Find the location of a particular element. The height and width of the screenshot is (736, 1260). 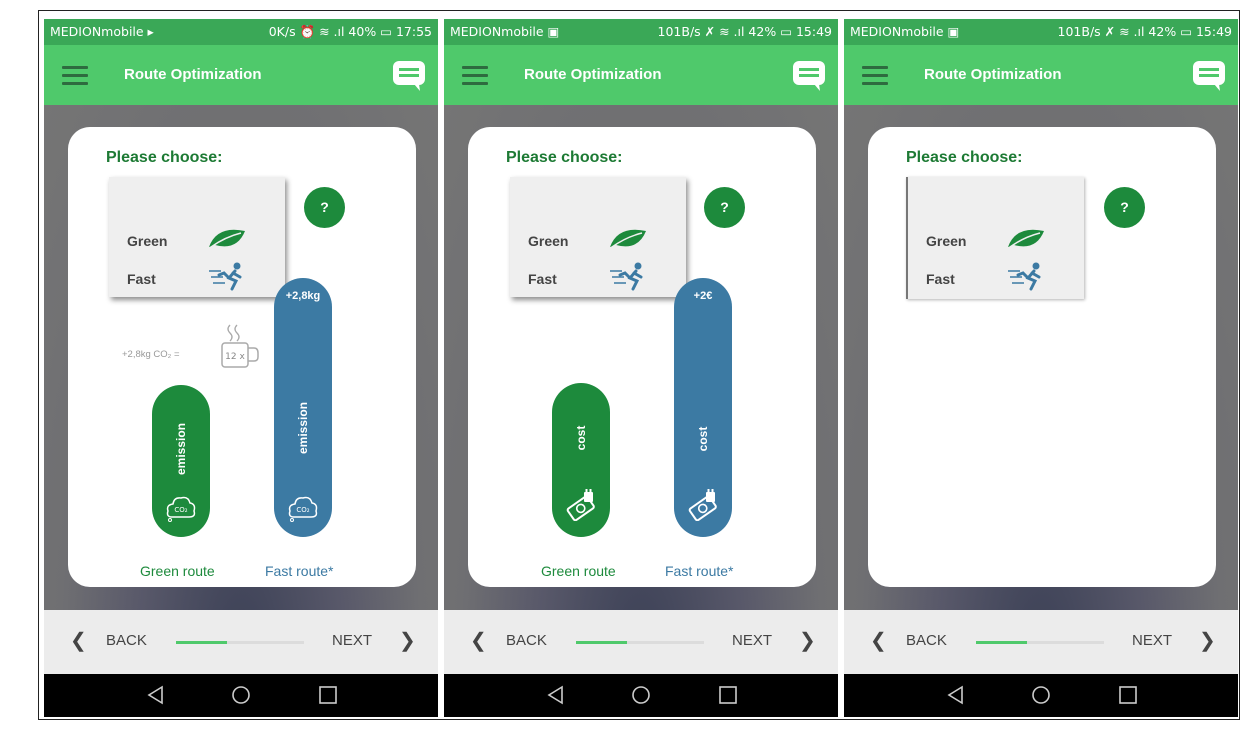

green-route-bar: emission CO₂ is located at coordinates (181, 461).